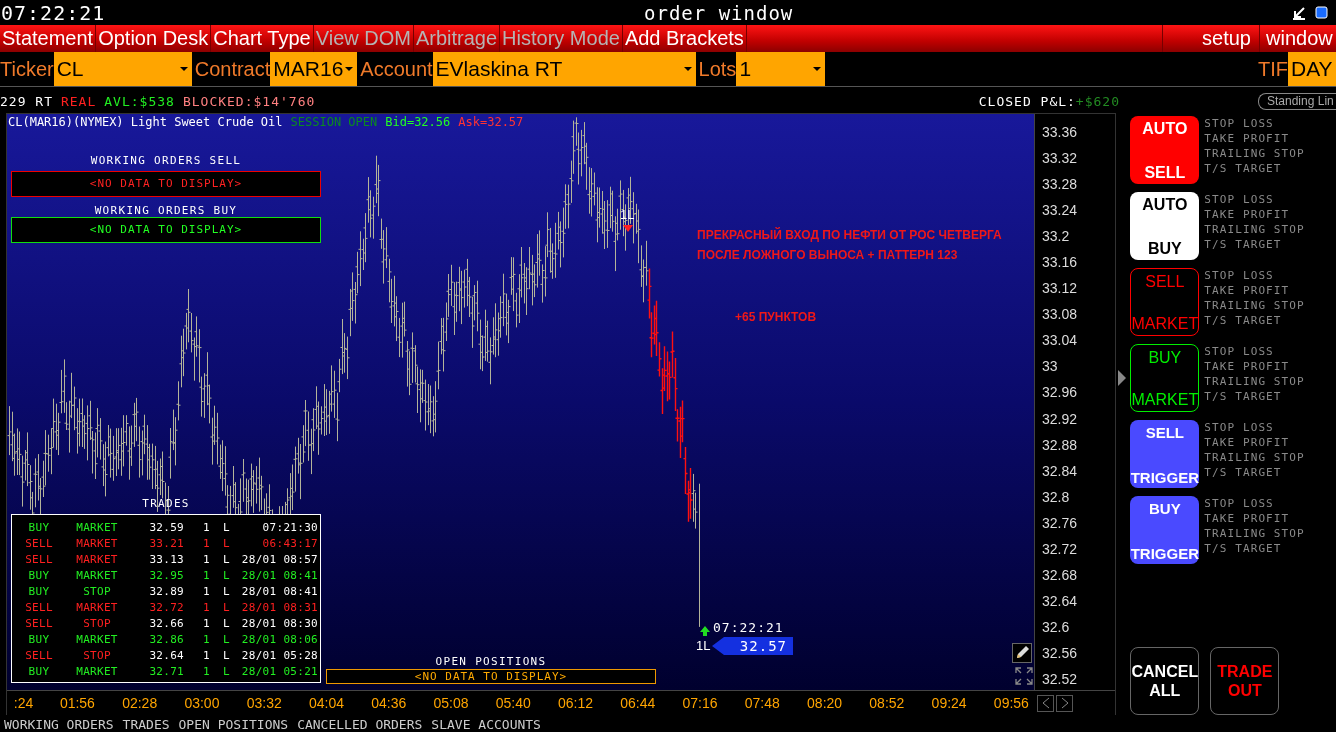 This screenshot has width=1336, height=732. What do you see at coordinates (1165, 378) in the screenshot?
I see `order-button: BUY MARKET` at bounding box center [1165, 378].